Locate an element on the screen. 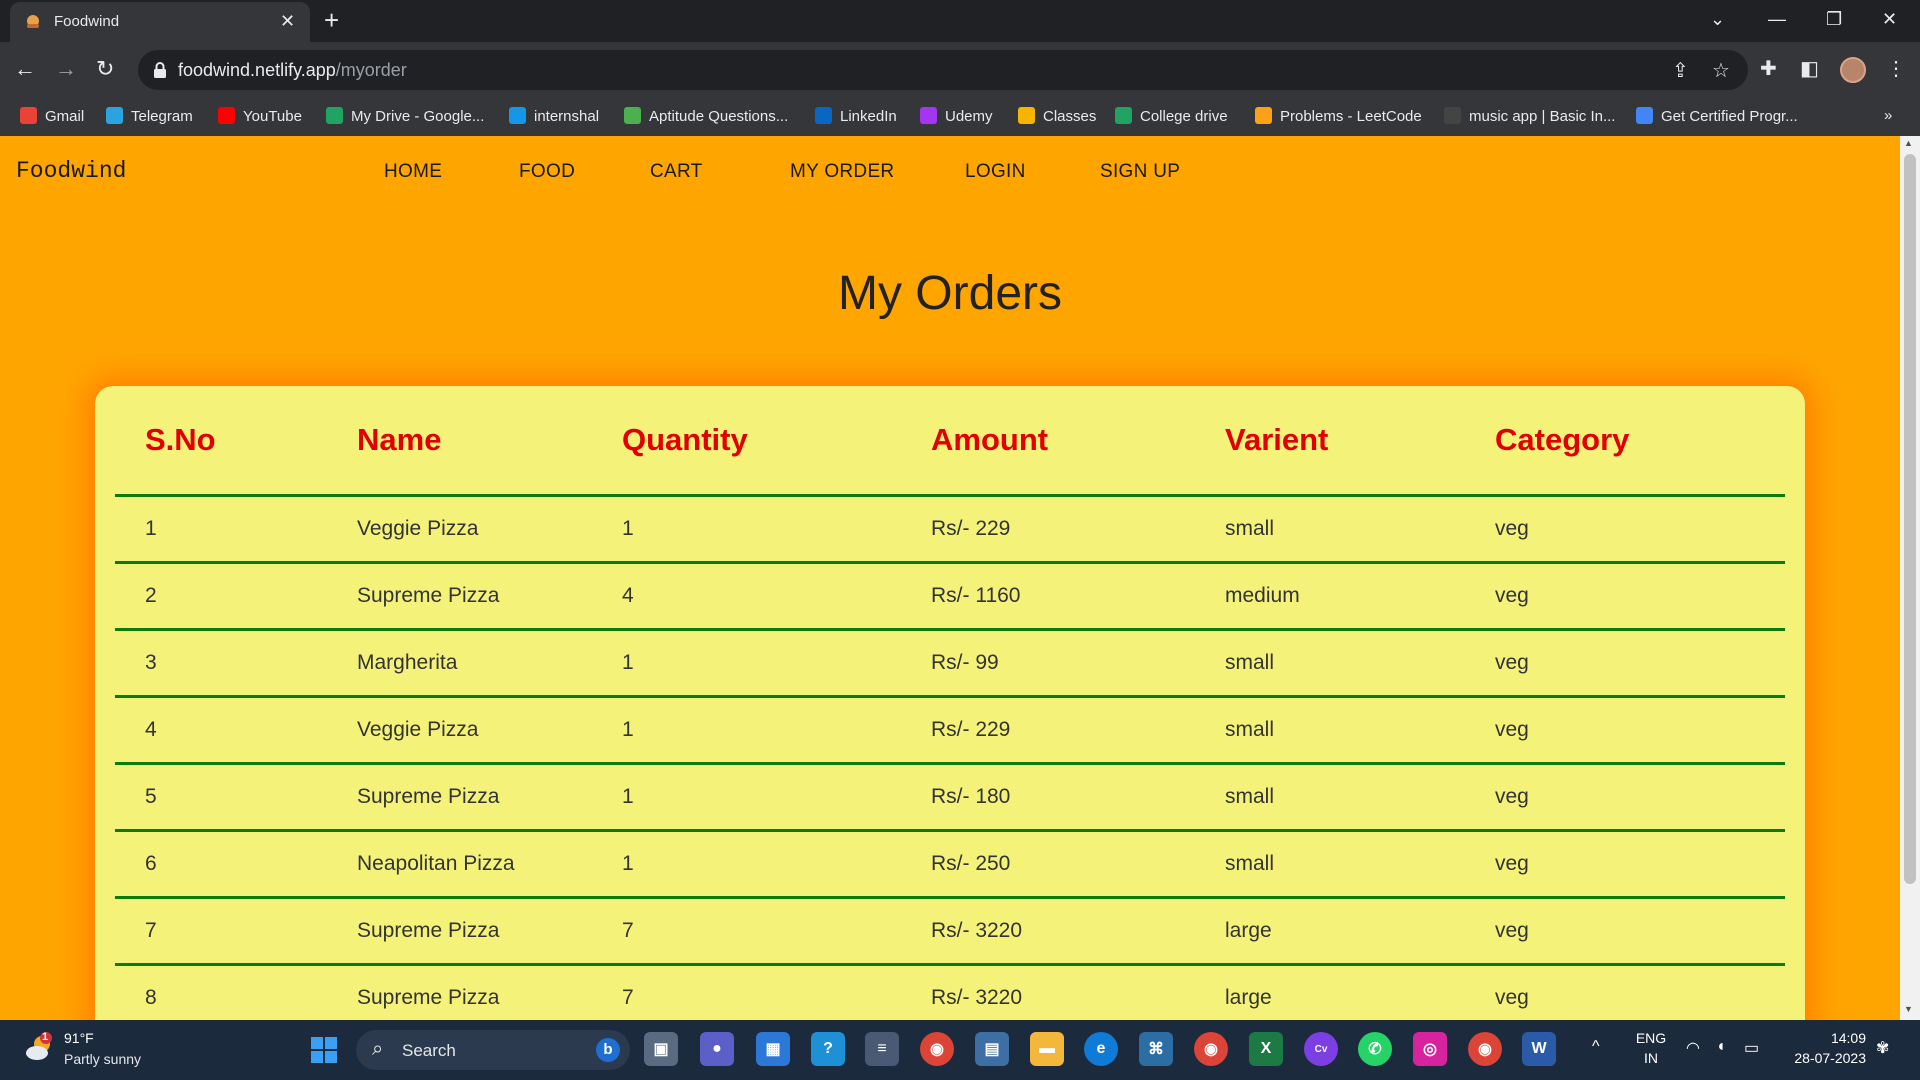 This screenshot has height=1080, width=1920. weather-temperature: 91°F is located at coordinates (79, 1038).